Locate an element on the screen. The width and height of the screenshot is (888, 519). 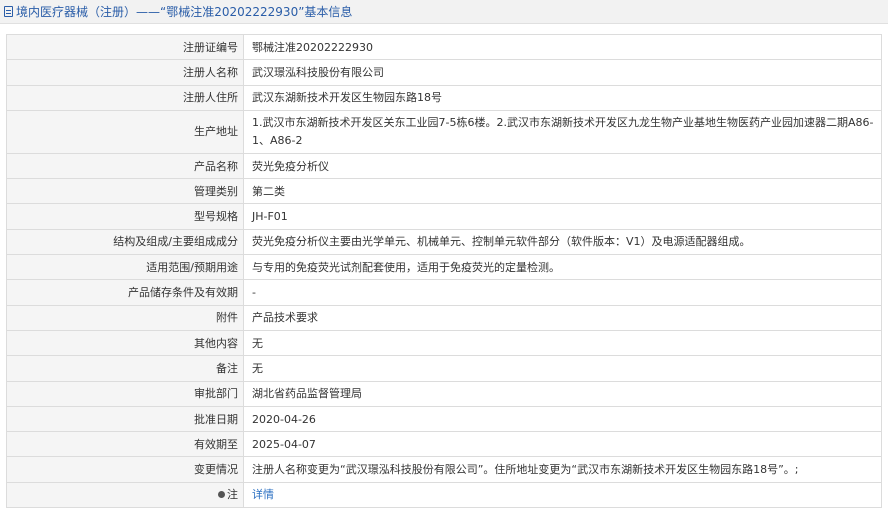
pin-icon is located at coordinates (221, 495).